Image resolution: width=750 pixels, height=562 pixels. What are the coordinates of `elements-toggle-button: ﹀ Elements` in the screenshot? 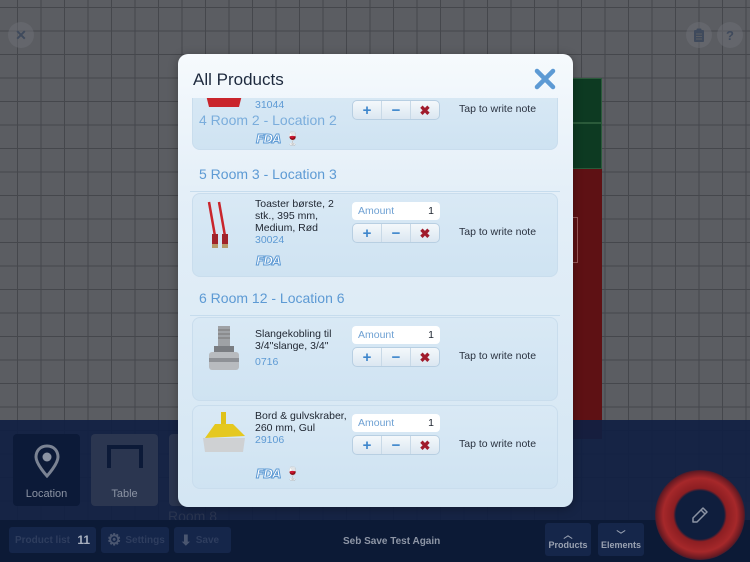 It's located at (621, 539).